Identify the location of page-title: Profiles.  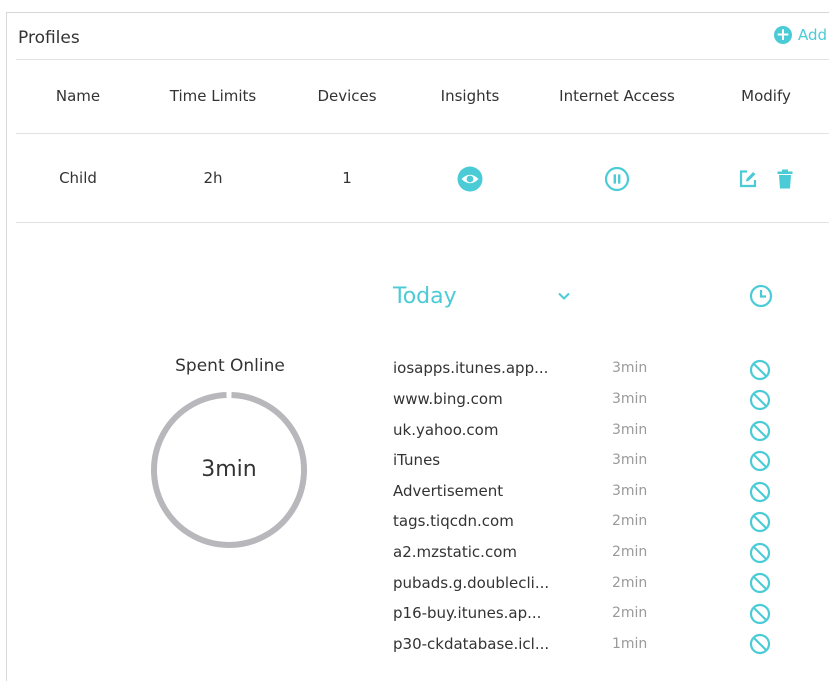
(49, 38).